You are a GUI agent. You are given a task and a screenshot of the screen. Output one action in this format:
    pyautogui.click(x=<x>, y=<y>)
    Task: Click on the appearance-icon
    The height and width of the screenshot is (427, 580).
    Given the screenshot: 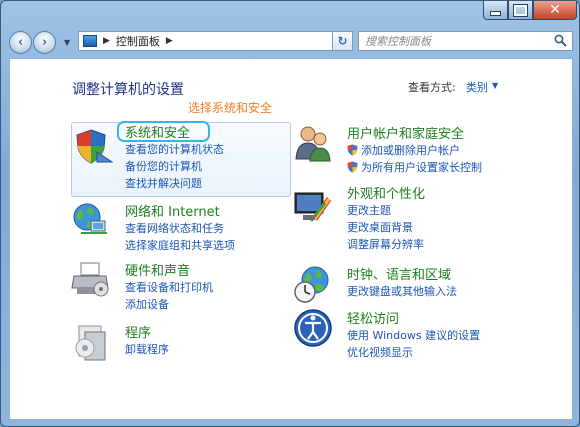 What is the action you would take?
    pyautogui.click(x=312, y=207)
    